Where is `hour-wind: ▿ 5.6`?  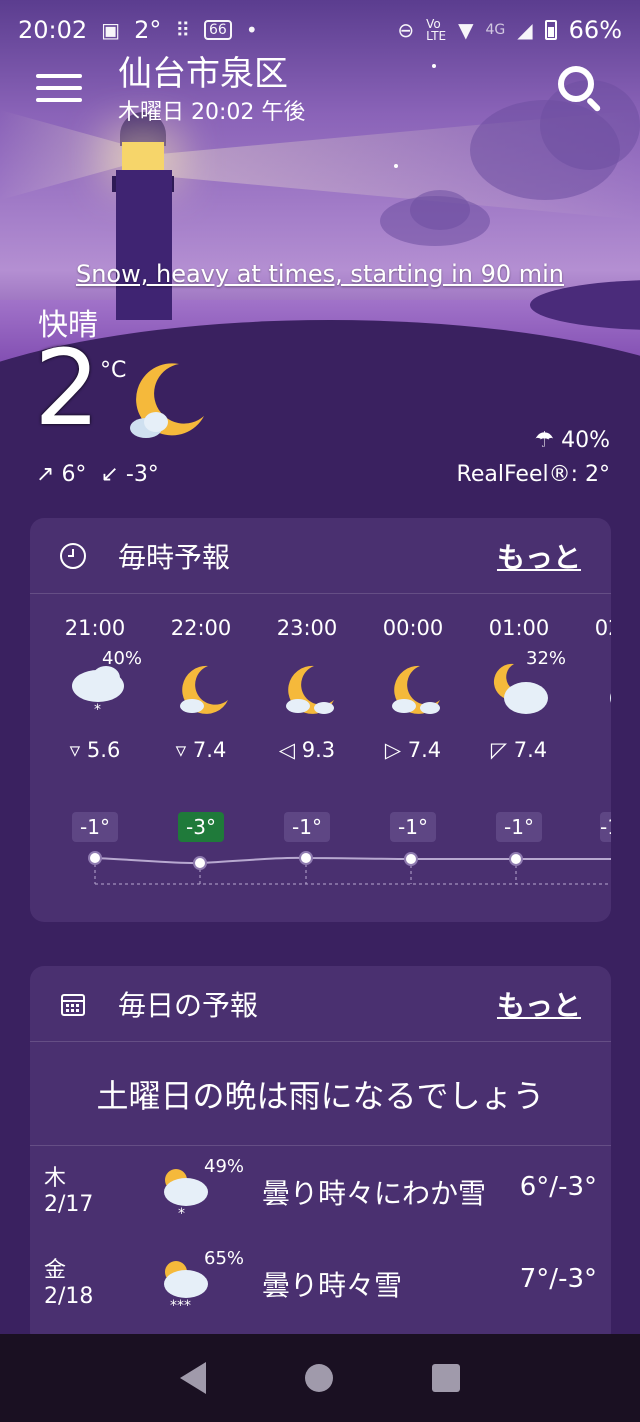
hour-wind: ▿ 5.6 is located at coordinates (95, 750).